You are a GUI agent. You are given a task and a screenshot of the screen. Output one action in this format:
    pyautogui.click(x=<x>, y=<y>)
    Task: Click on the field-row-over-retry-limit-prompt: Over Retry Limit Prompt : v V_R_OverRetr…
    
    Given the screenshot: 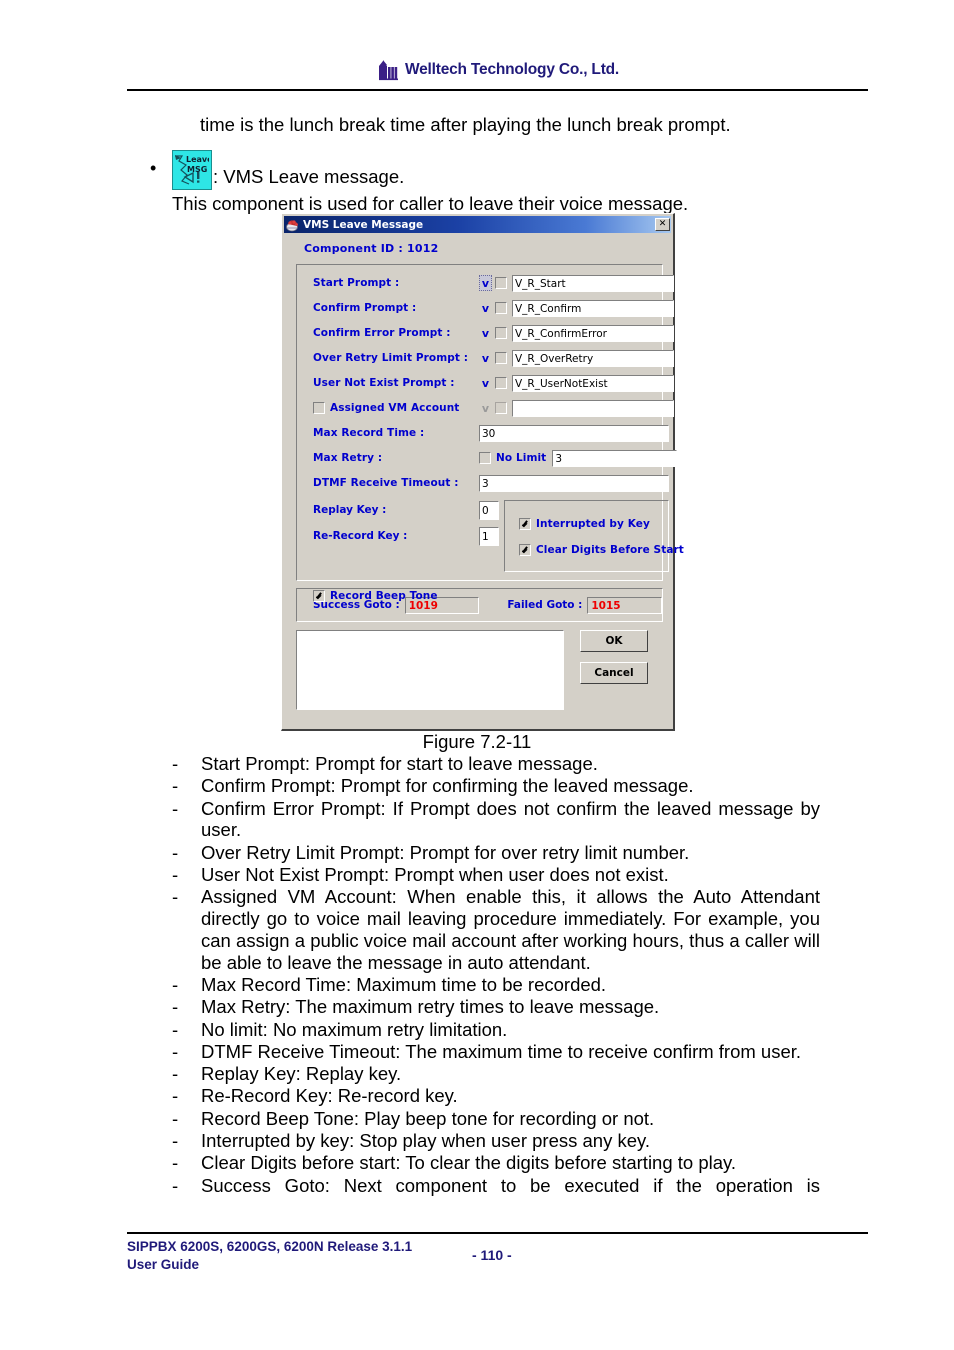 What is the action you would take?
    pyautogui.click(x=485, y=358)
    